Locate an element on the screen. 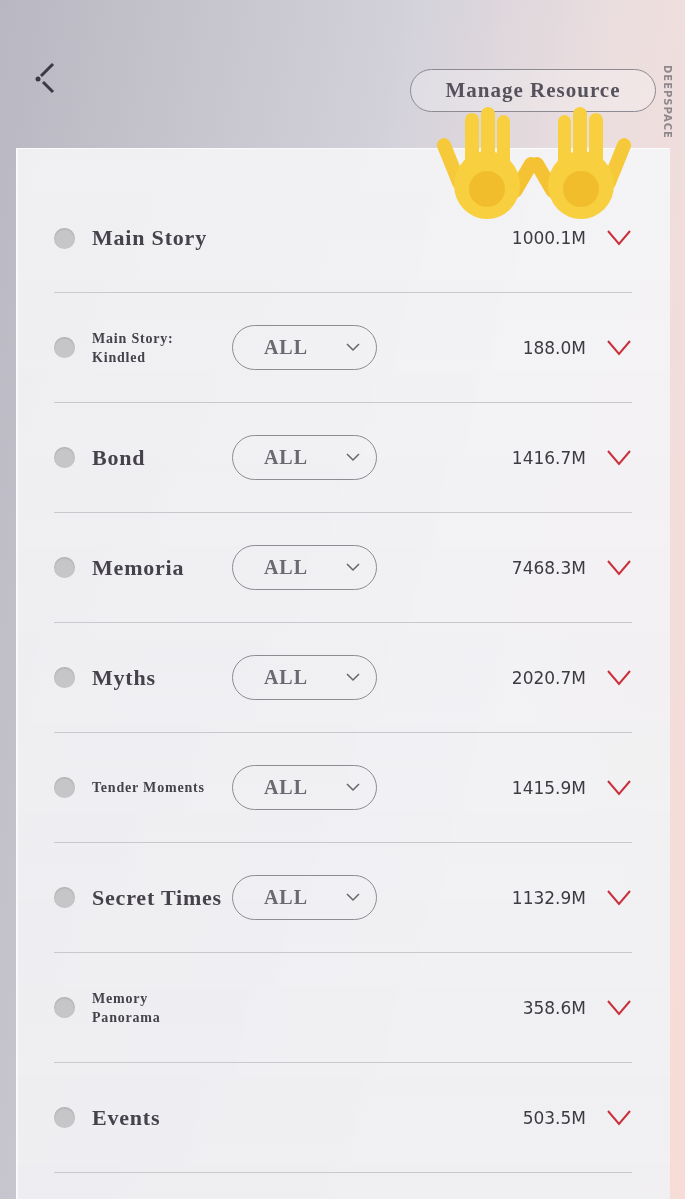 This screenshot has height=1199, width=685. category-label: Myths is located at coordinates (124, 677).